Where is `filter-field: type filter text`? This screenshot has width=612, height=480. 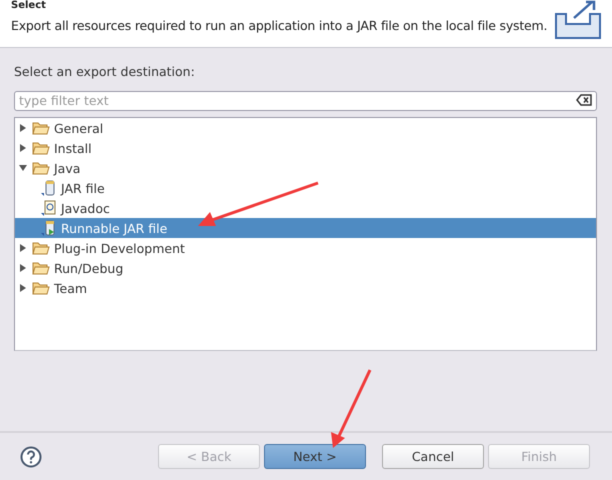 filter-field: type filter text is located at coordinates (305, 100).